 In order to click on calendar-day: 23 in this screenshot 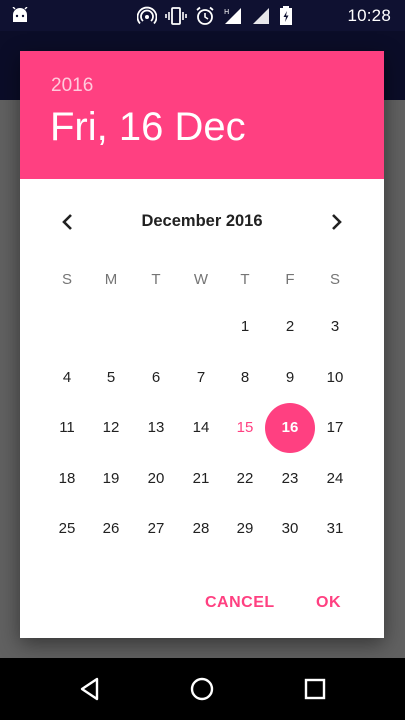, I will do `click(290, 479)`.